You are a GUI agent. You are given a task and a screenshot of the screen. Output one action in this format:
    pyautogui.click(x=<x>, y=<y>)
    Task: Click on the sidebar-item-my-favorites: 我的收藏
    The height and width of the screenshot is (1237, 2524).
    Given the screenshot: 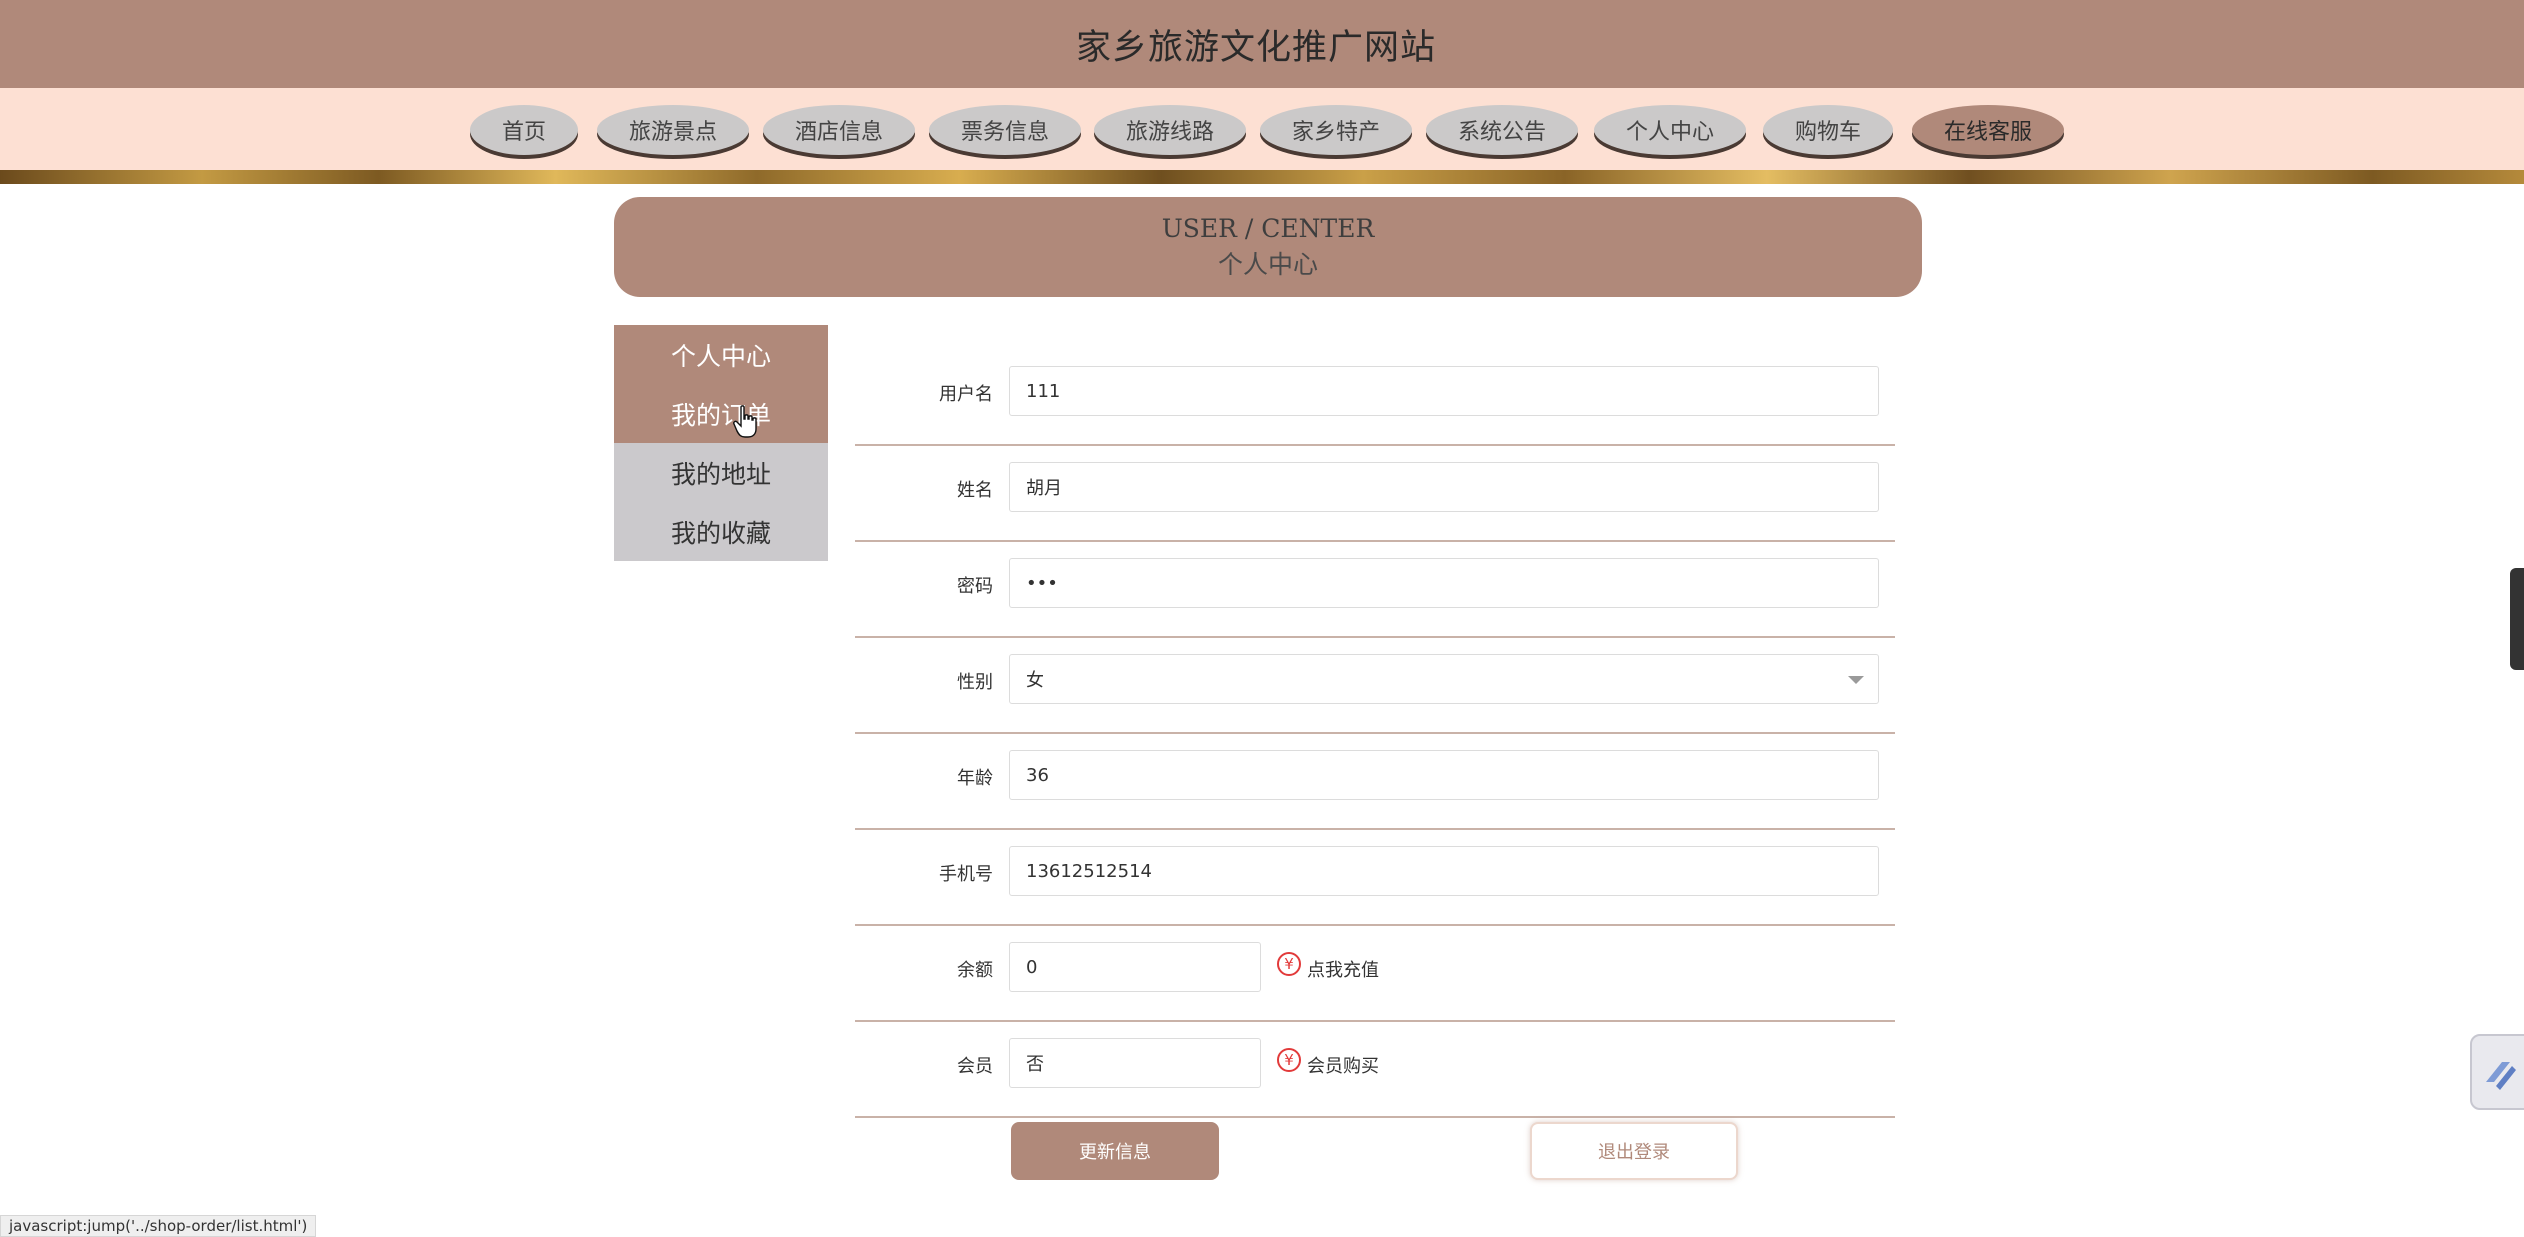 What is the action you would take?
    pyautogui.click(x=721, y=531)
    